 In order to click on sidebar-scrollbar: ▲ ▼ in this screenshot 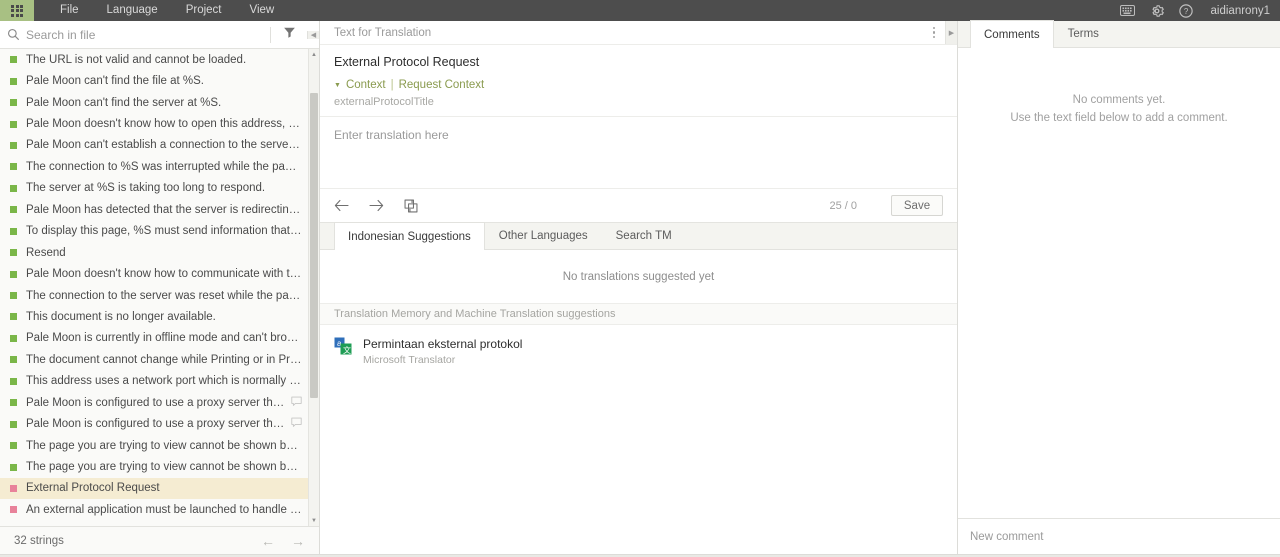, I will do `click(313, 287)`.